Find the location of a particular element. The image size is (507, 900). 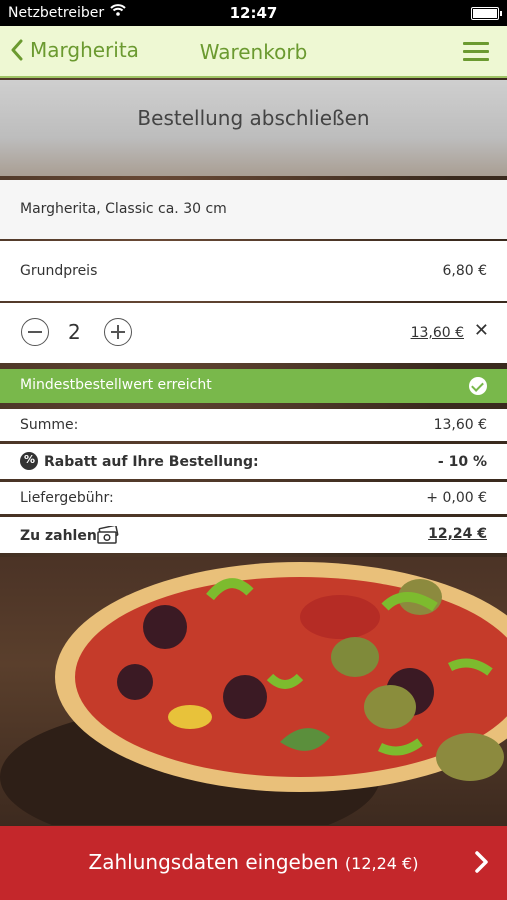

chevron-right-icon is located at coordinates (481, 864).